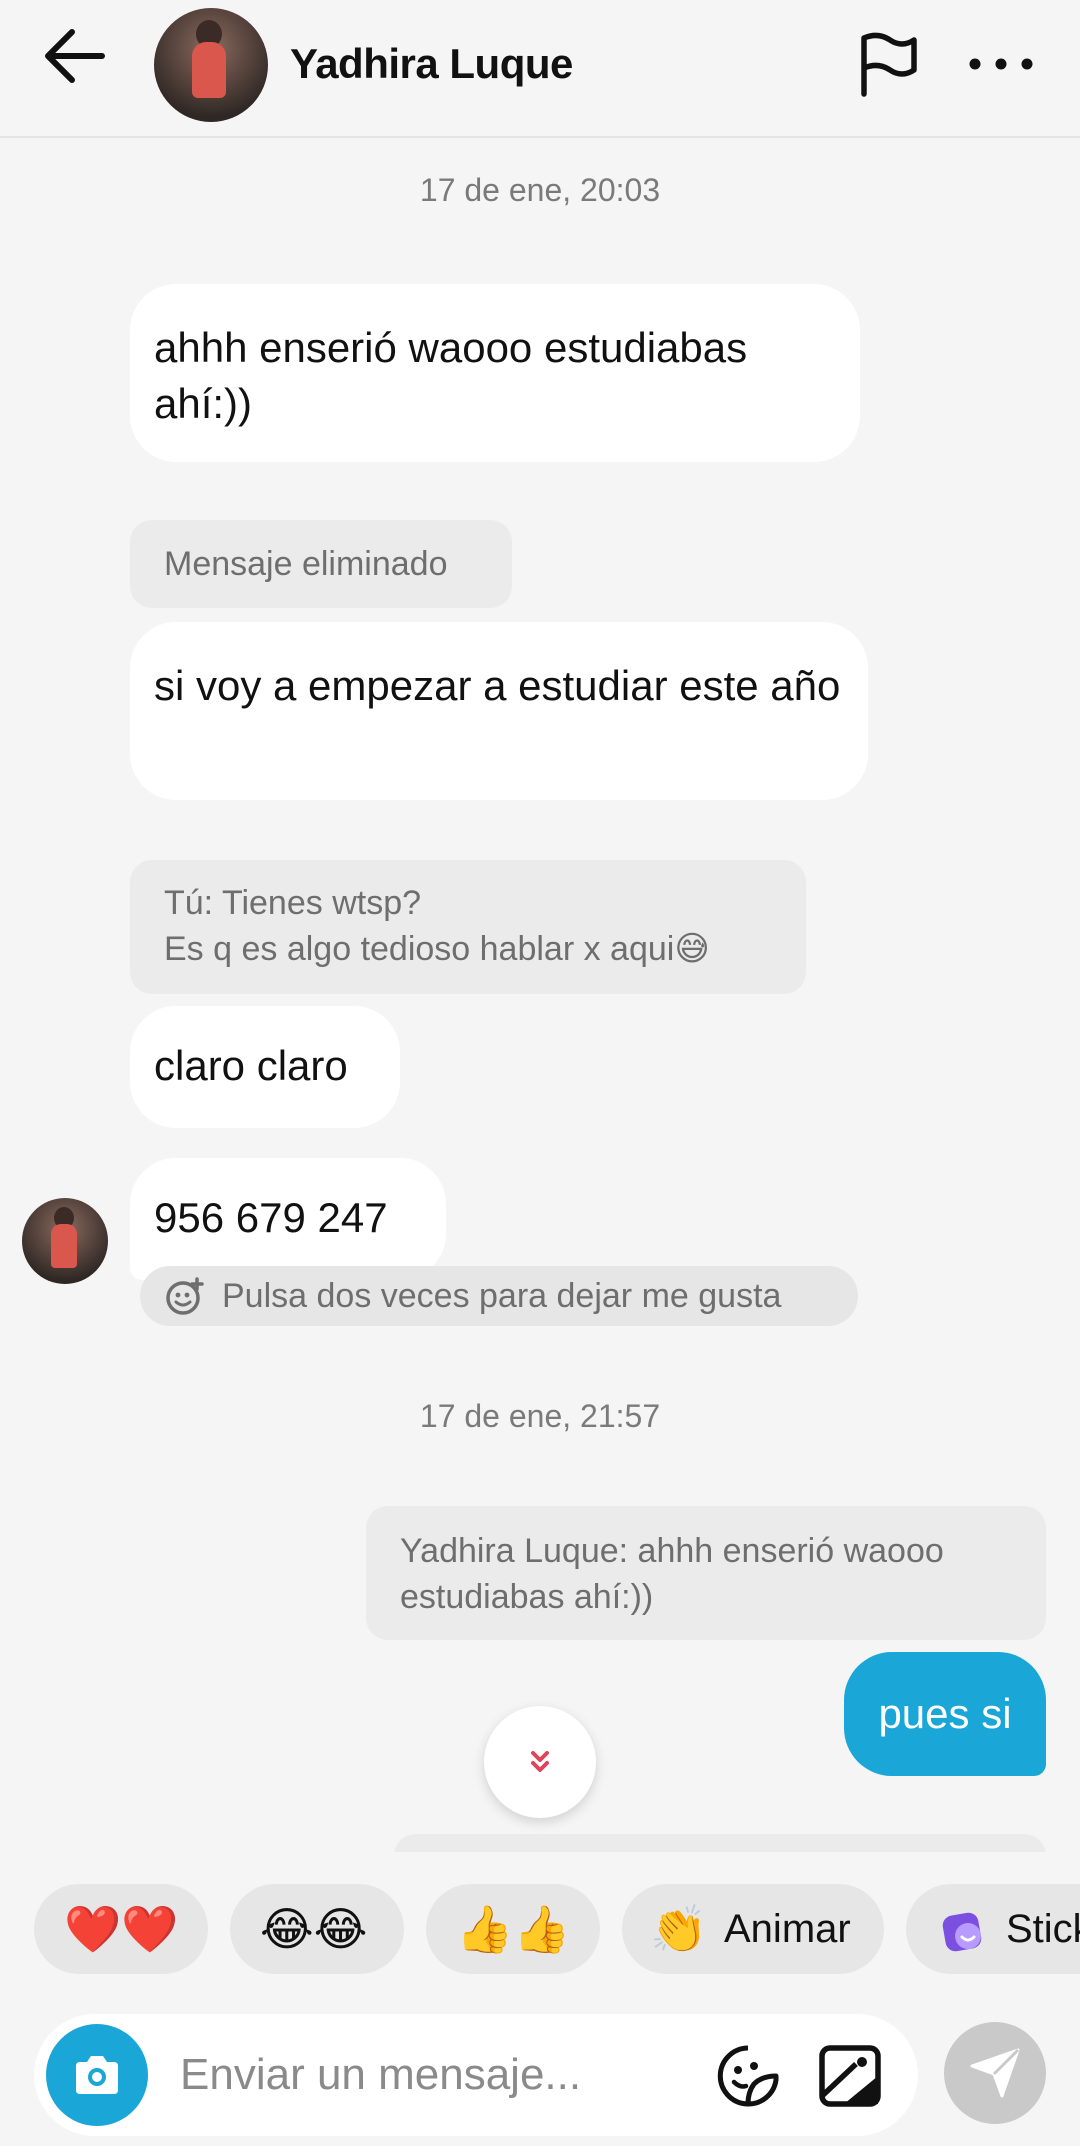  I want to click on timestamp: 17 de ene, 20:03, so click(540, 190).